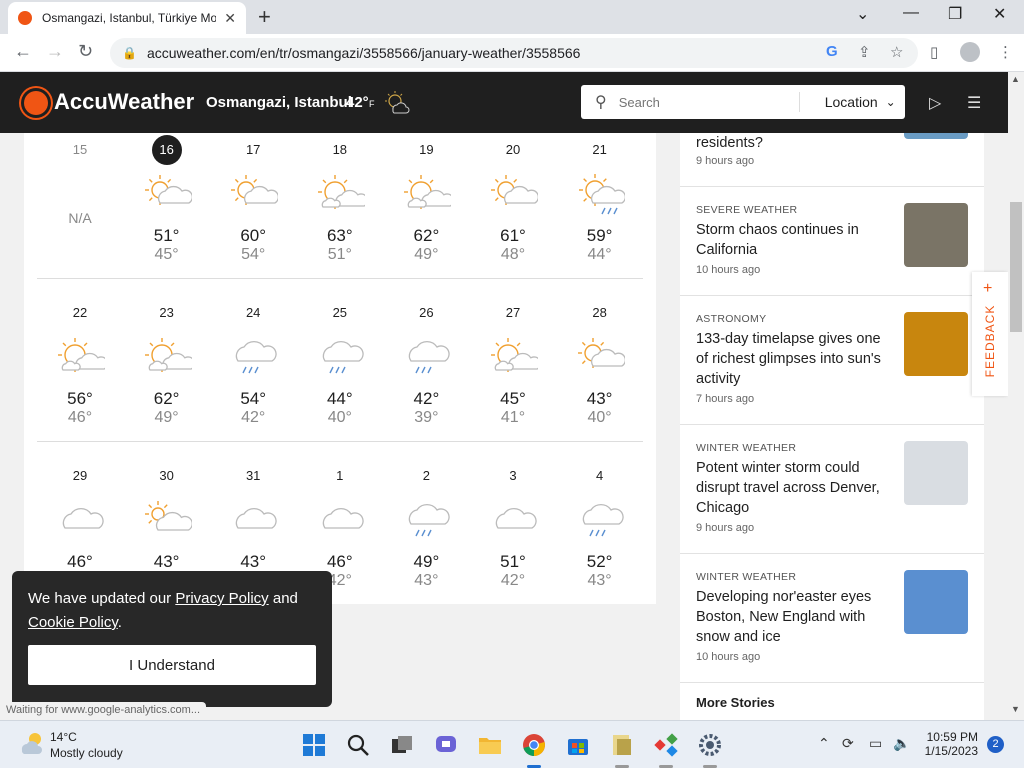 The image size is (1024, 768). What do you see at coordinates (426, 364) in the screenshot?
I see `calendar-day: 26 42° 39°` at bounding box center [426, 364].